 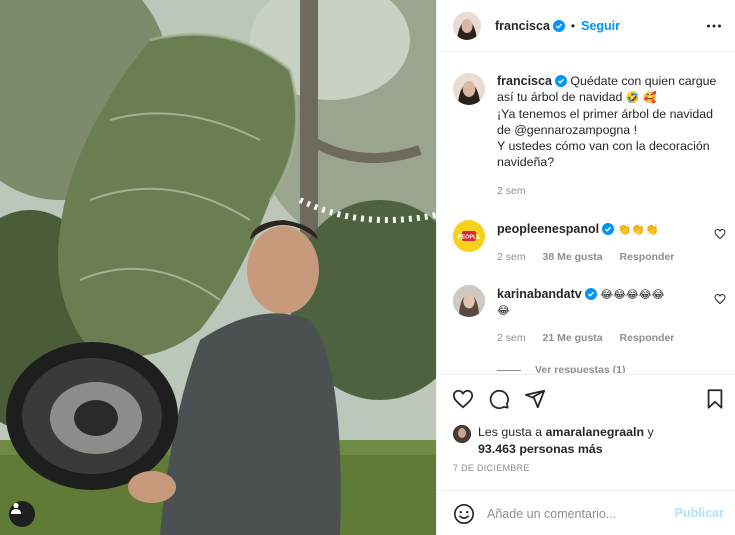 What do you see at coordinates (573, 338) in the screenshot?
I see `comment-likes: 21 Me gusta` at bounding box center [573, 338].